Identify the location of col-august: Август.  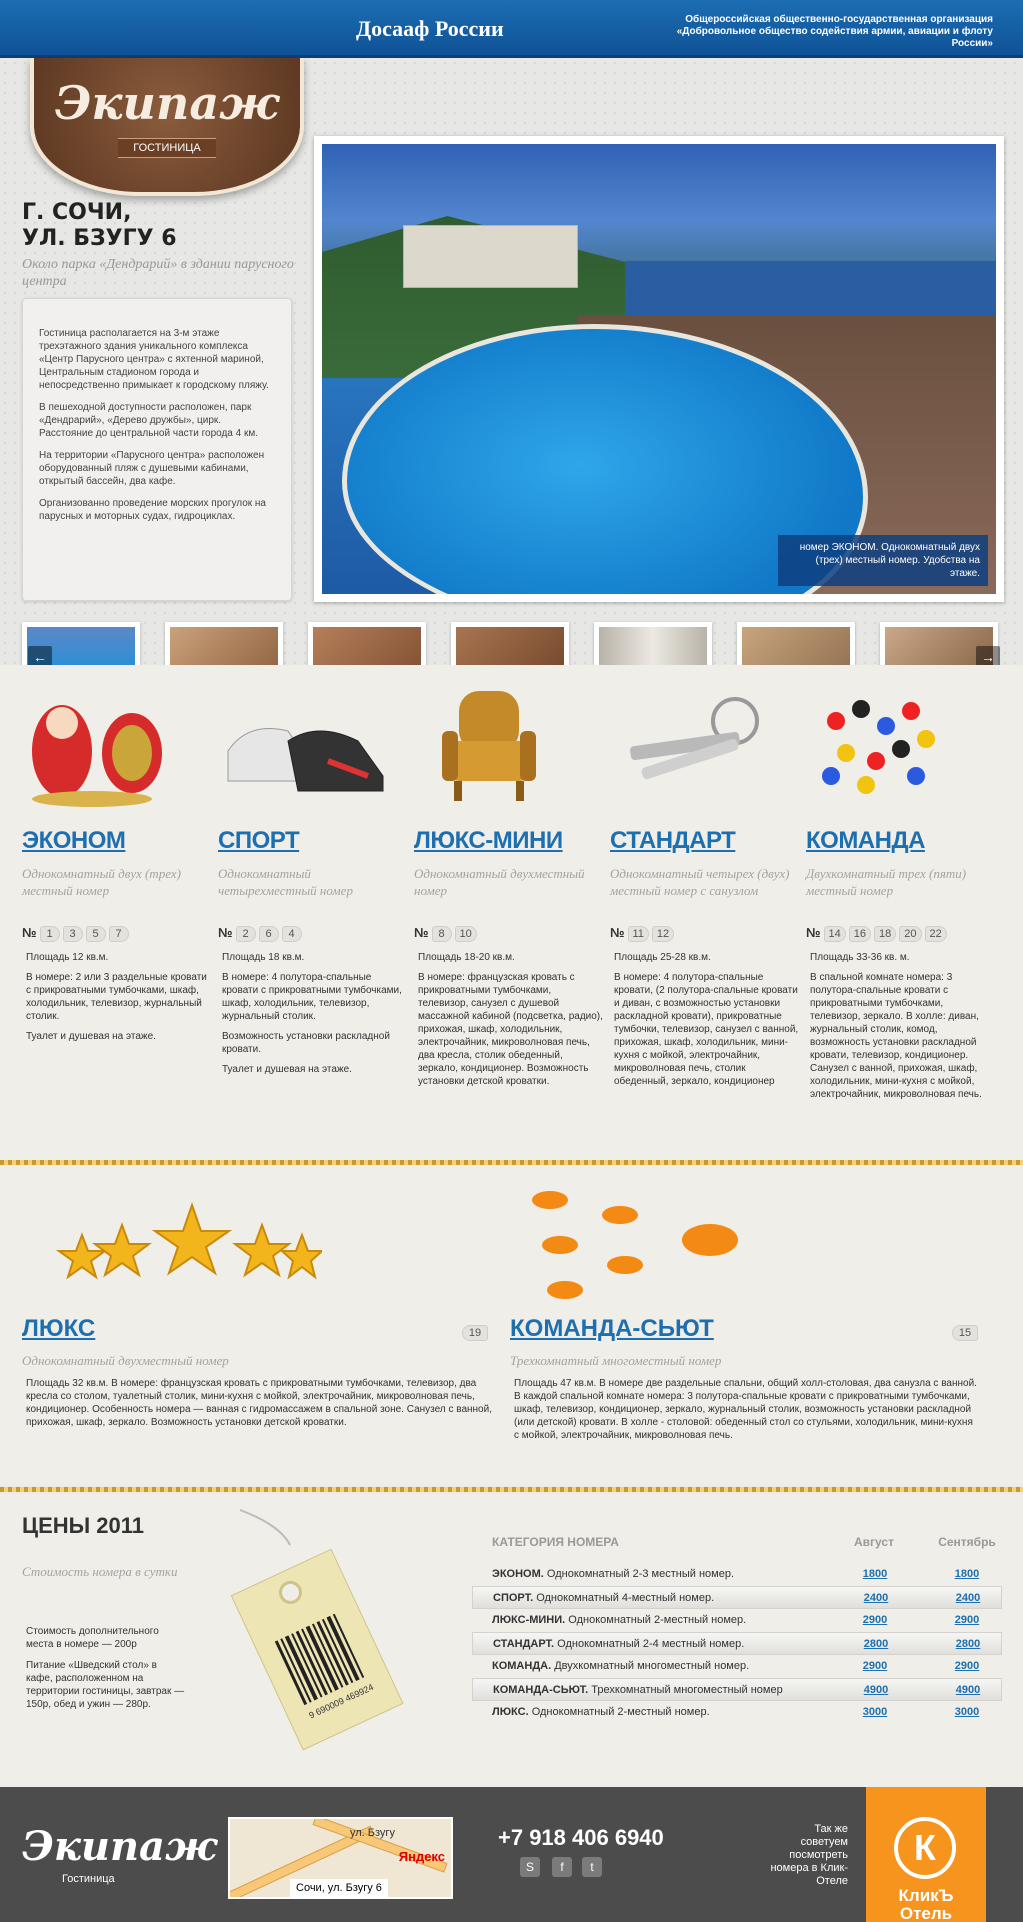
(874, 1542).